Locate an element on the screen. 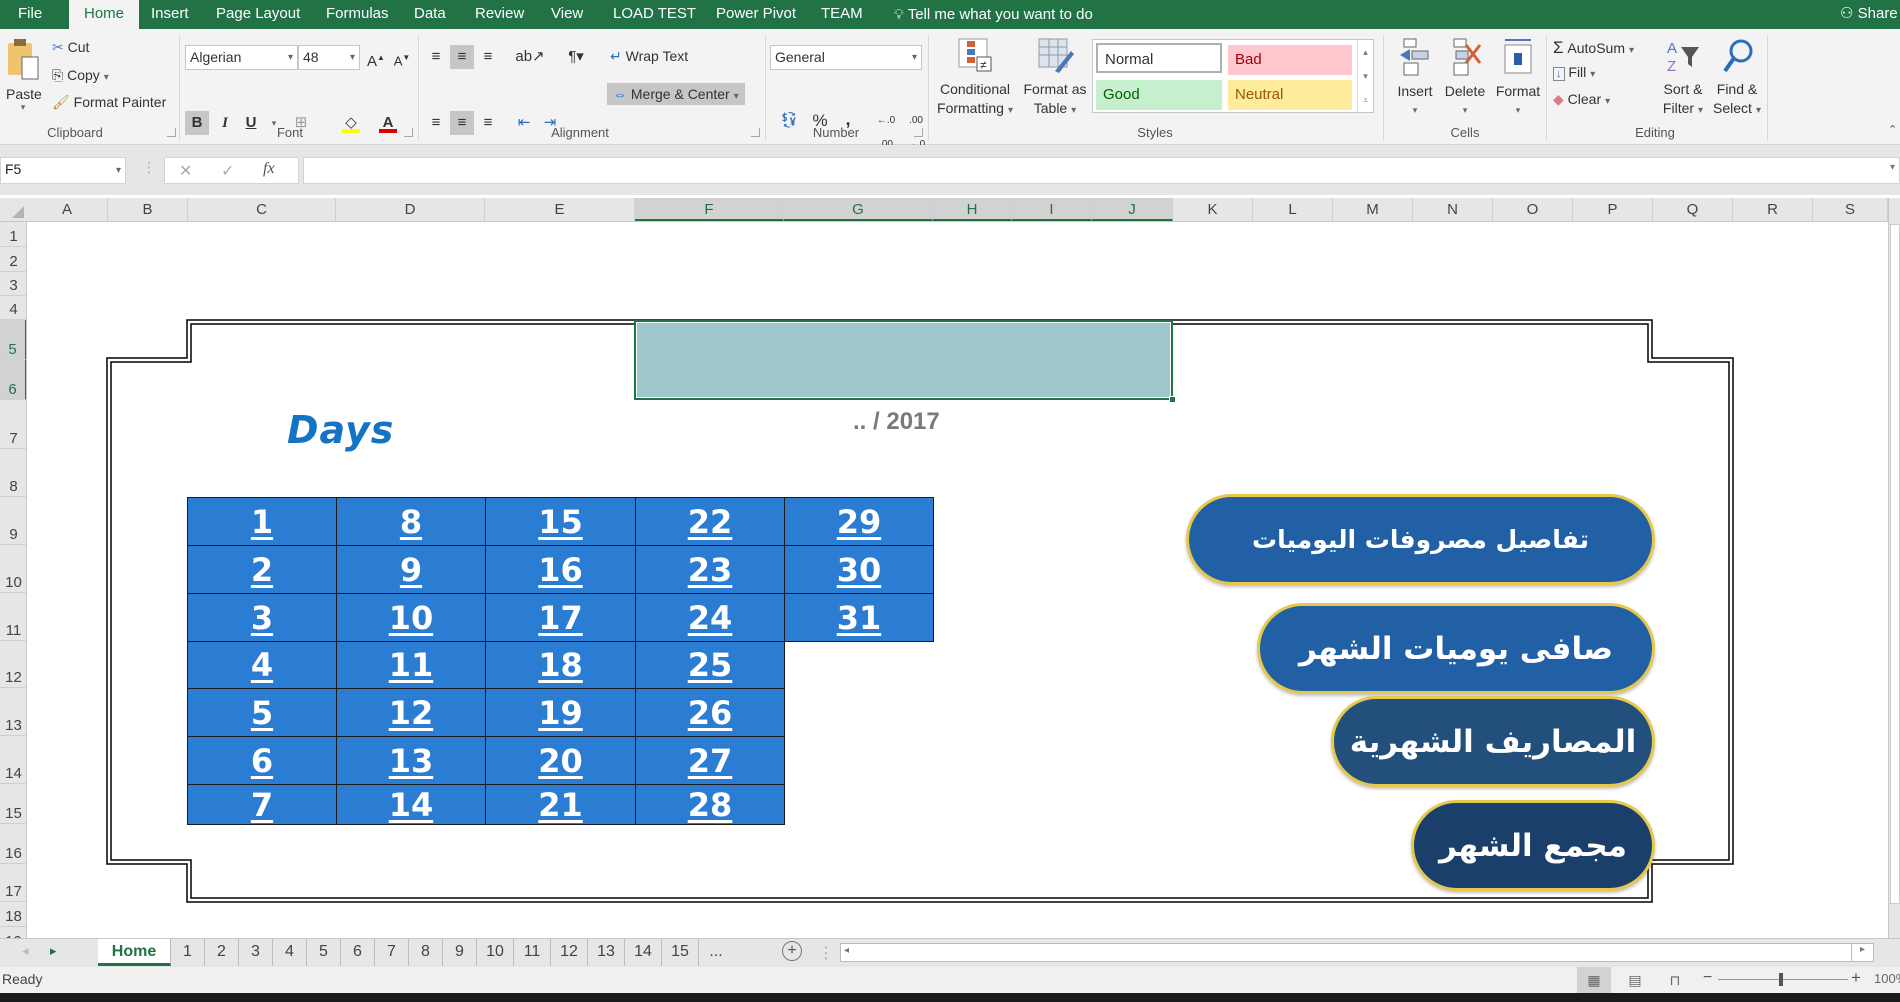 Image resolution: width=1900 pixels, height=1002 pixels. select-all-button is located at coordinates (13, 209).